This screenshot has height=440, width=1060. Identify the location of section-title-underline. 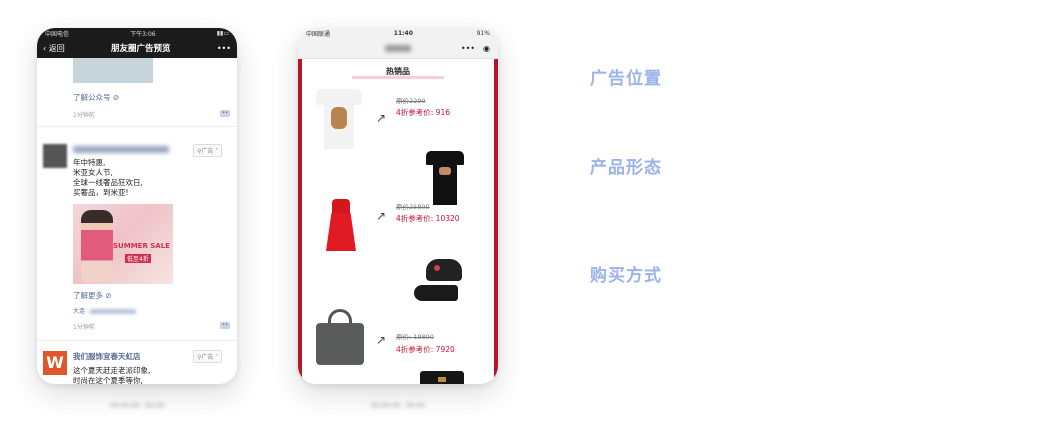
(398, 77).